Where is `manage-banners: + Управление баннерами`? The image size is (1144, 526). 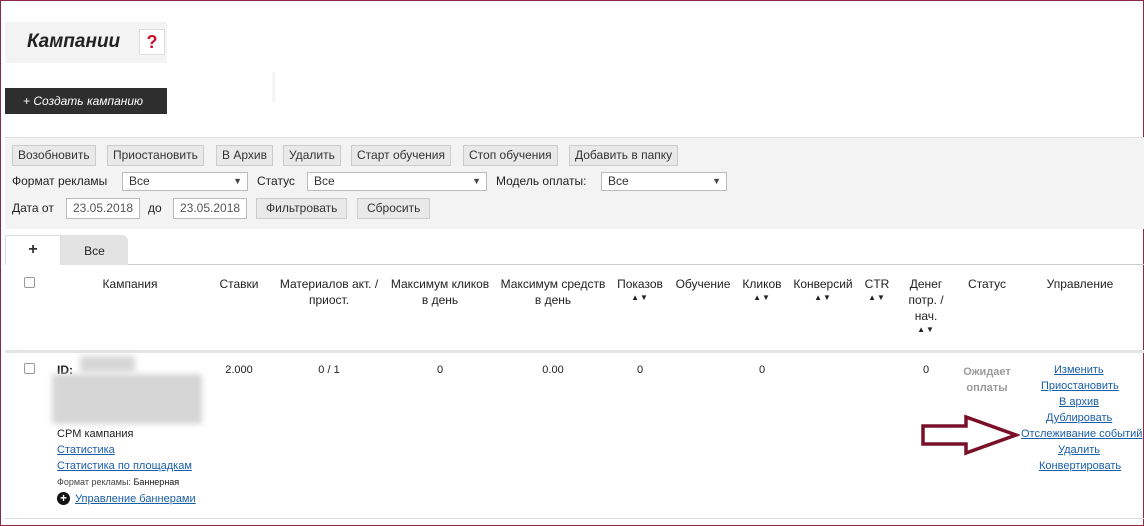
manage-banners: + Управление баннерами is located at coordinates (126, 498).